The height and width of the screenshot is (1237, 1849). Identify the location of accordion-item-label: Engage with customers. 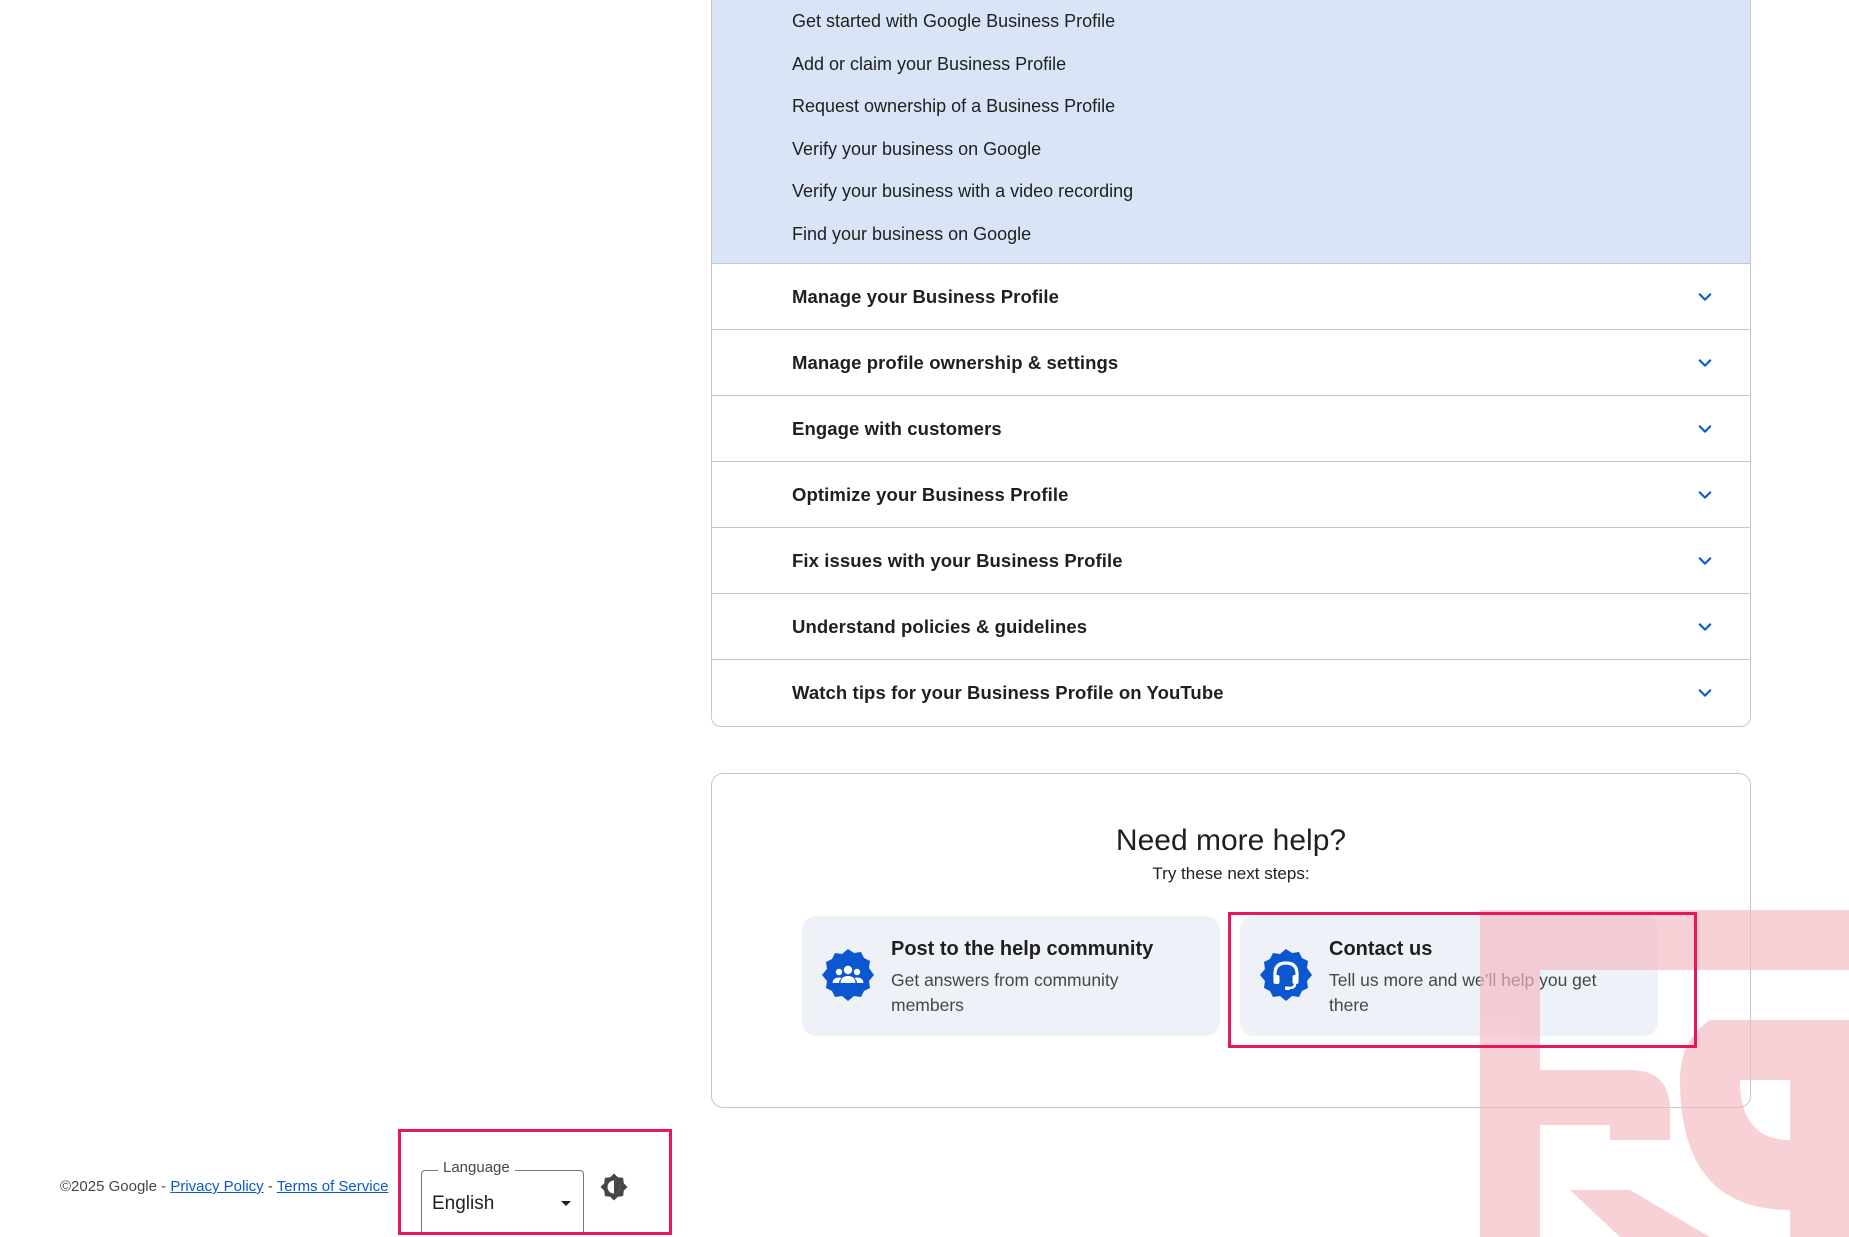
(897, 428).